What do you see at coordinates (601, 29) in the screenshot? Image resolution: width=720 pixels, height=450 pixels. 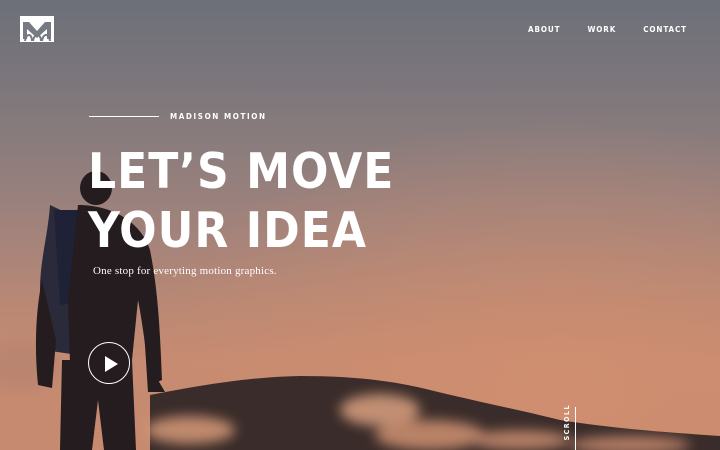 I see `nav-link-work: WORK` at bounding box center [601, 29].